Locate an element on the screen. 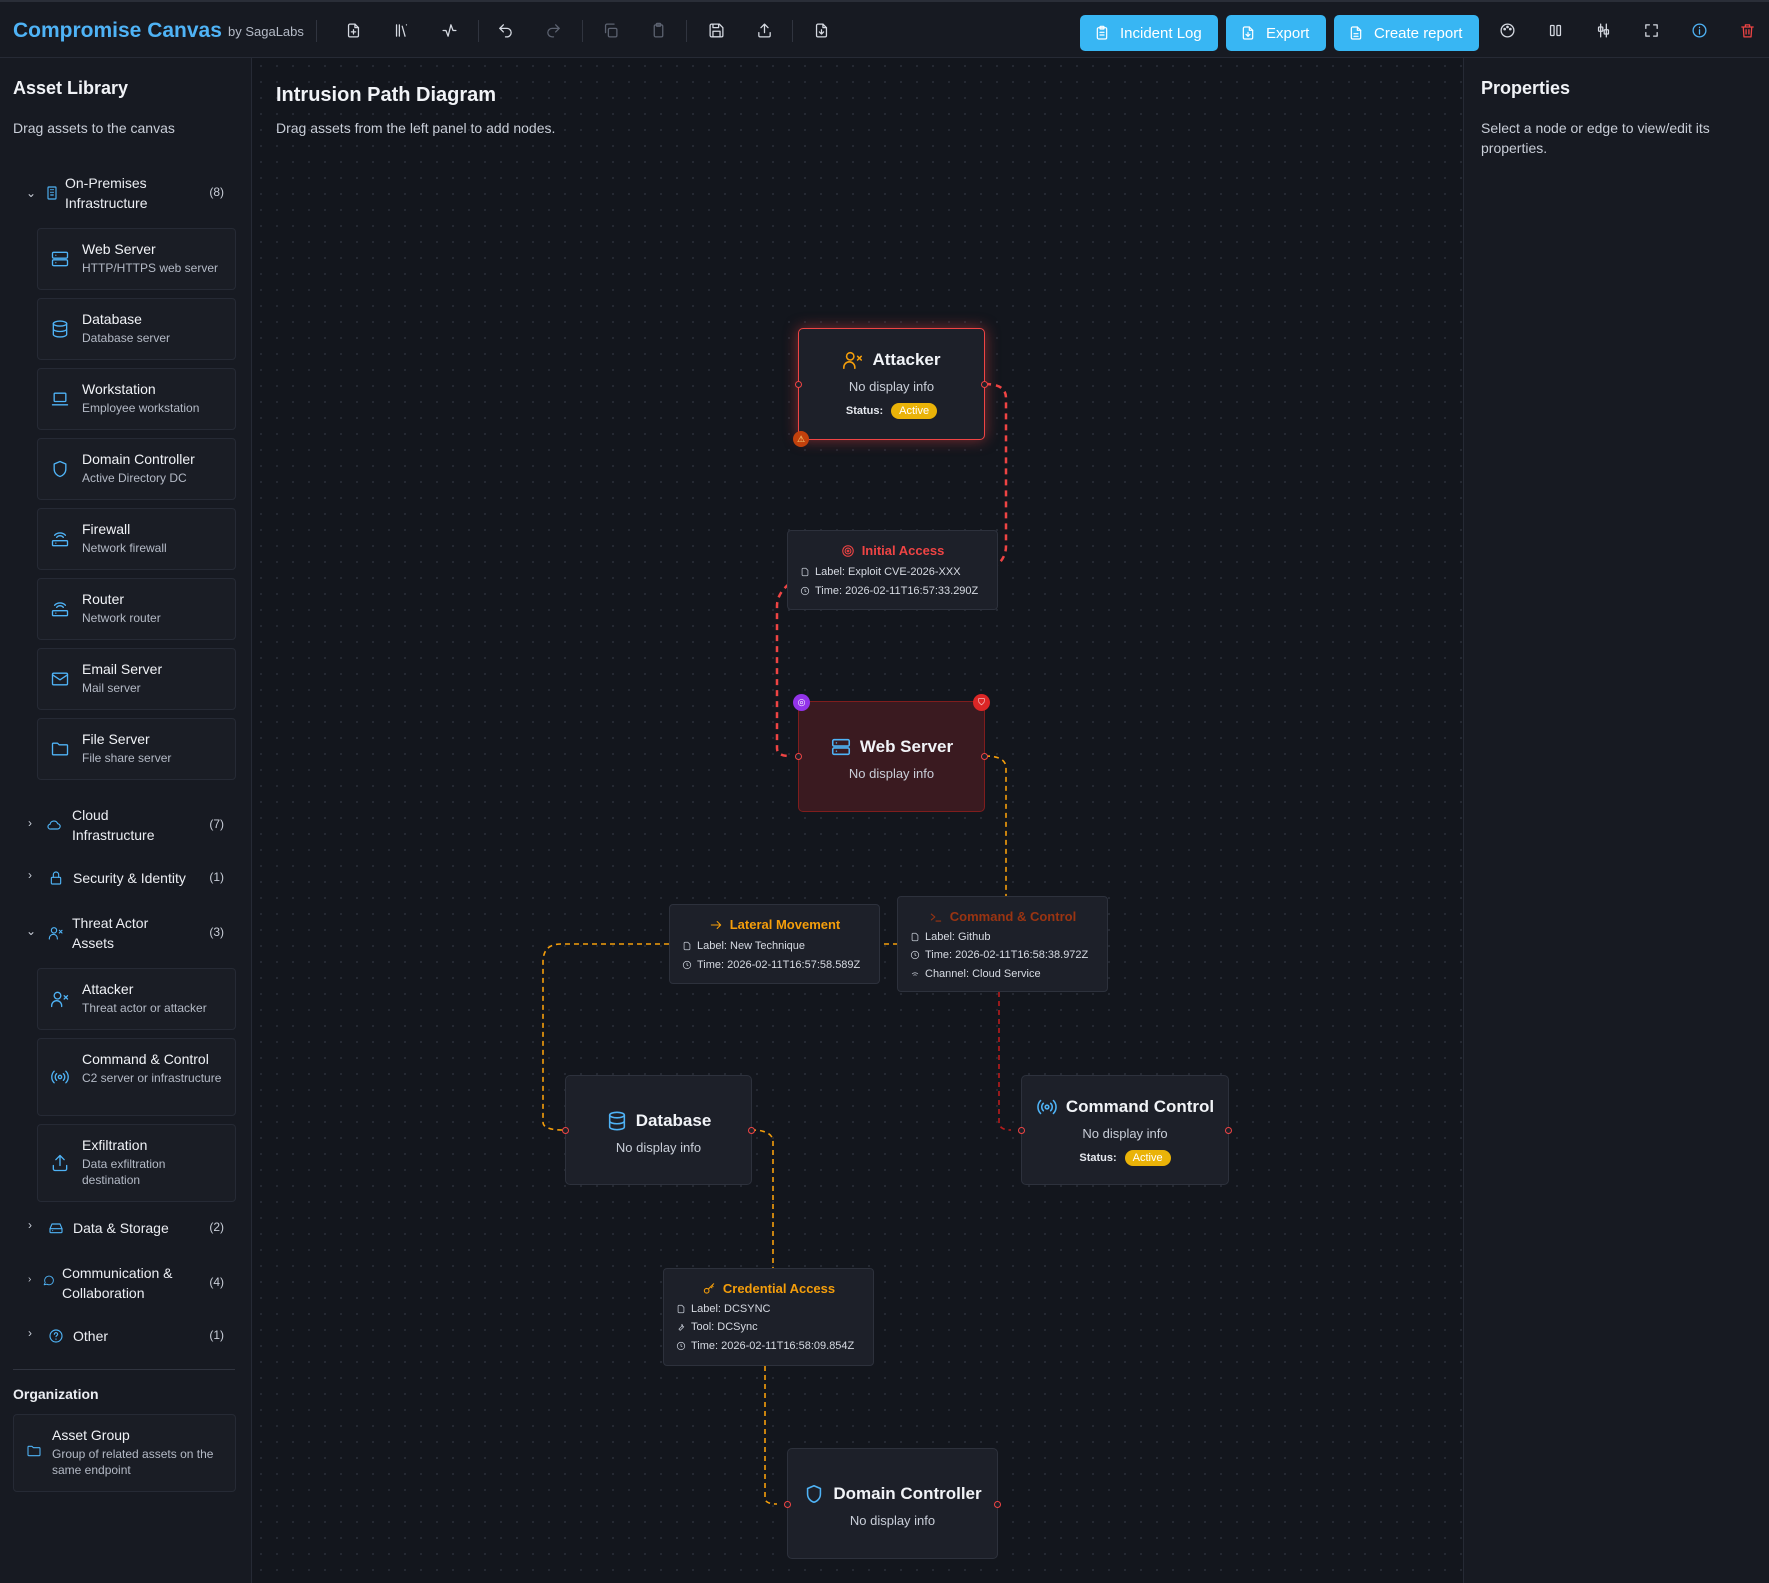 The width and height of the screenshot is (1769, 1583). palette-icon is located at coordinates (1507, 30).